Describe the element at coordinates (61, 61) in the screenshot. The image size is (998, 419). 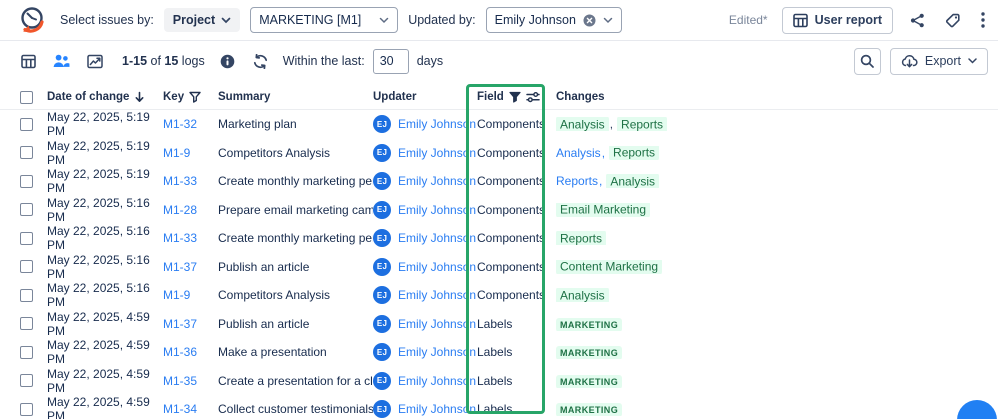
I see `users-view-button` at that location.